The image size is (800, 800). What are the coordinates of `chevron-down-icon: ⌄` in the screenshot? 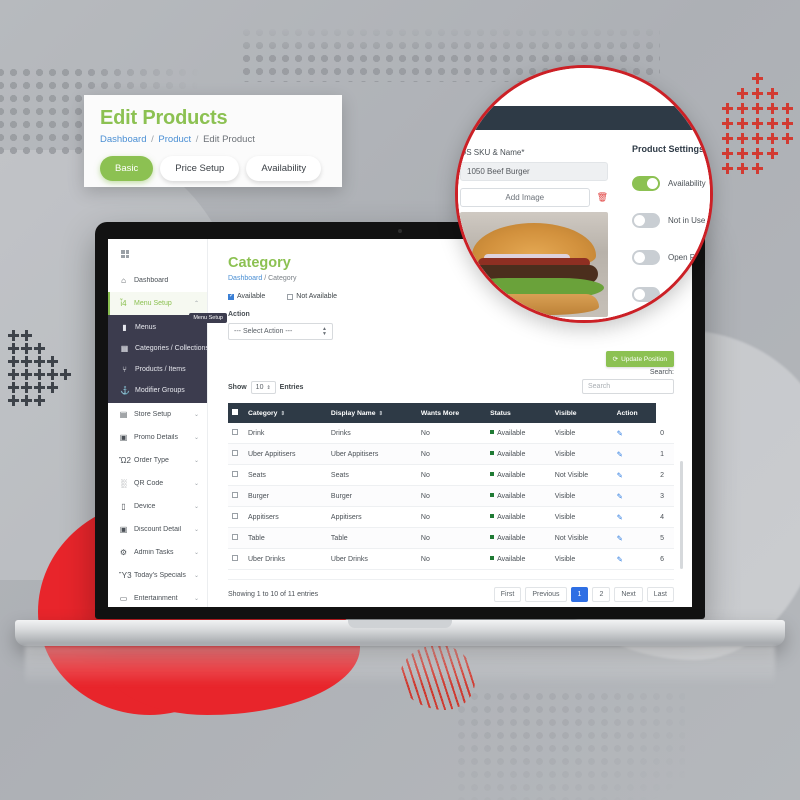 It's located at (196, 576).